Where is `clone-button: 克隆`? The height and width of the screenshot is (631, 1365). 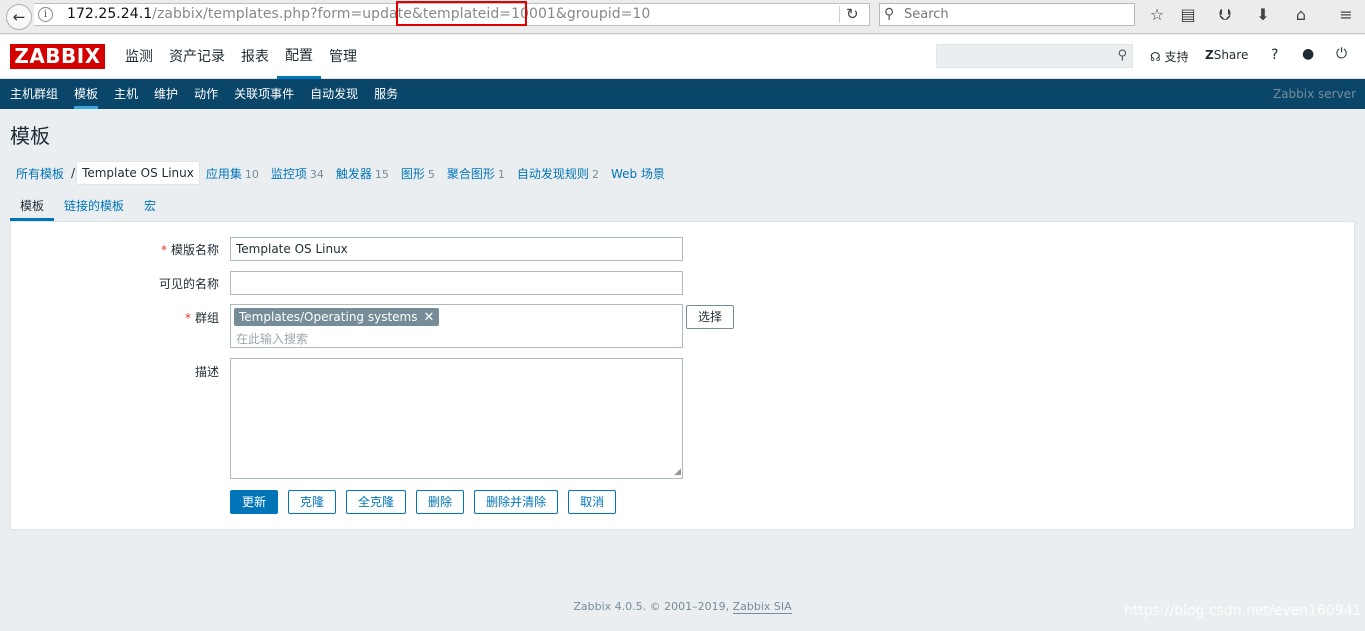
clone-button: 克隆 is located at coordinates (312, 502).